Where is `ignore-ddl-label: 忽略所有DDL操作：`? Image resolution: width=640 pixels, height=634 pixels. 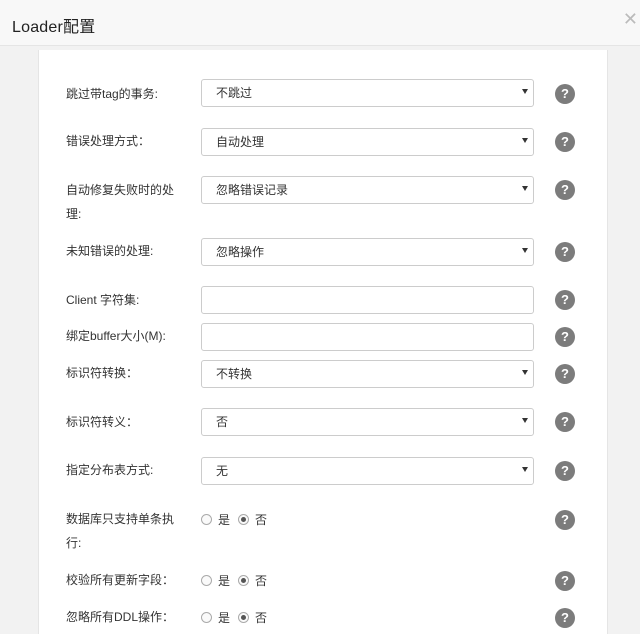
ignore-ddl-label: 忽略所有DDL操作： is located at coordinates (120, 617).